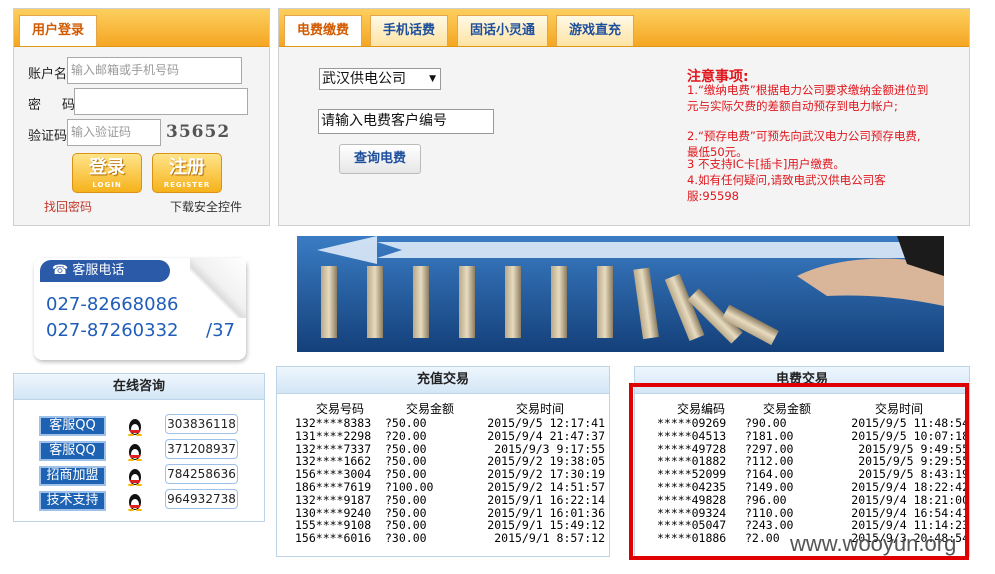  I want to click on table-cell: 132****9187, so click(333, 499).